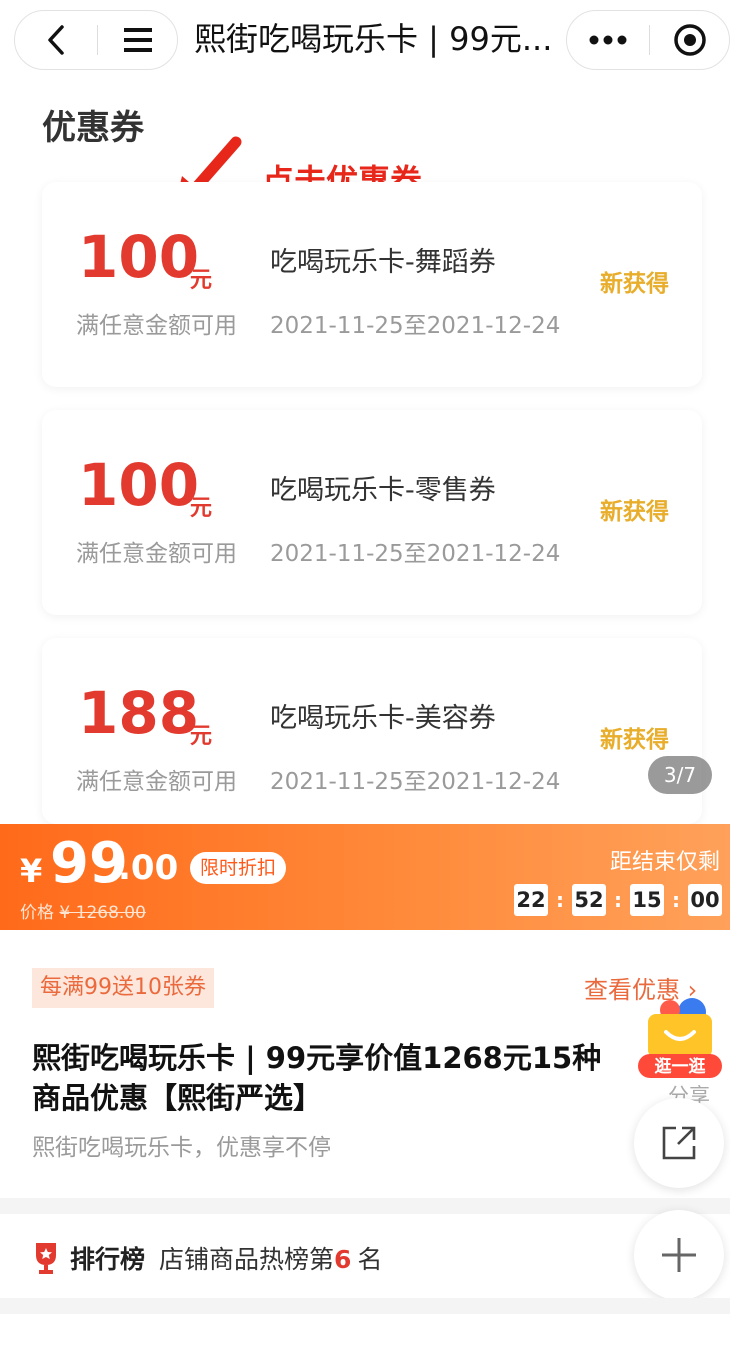 The image size is (730, 1346). What do you see at coordinates (664, 862) in the screenshot?
I see `countdown-label: 距结束仅剩` at bounding box center [664, 862].